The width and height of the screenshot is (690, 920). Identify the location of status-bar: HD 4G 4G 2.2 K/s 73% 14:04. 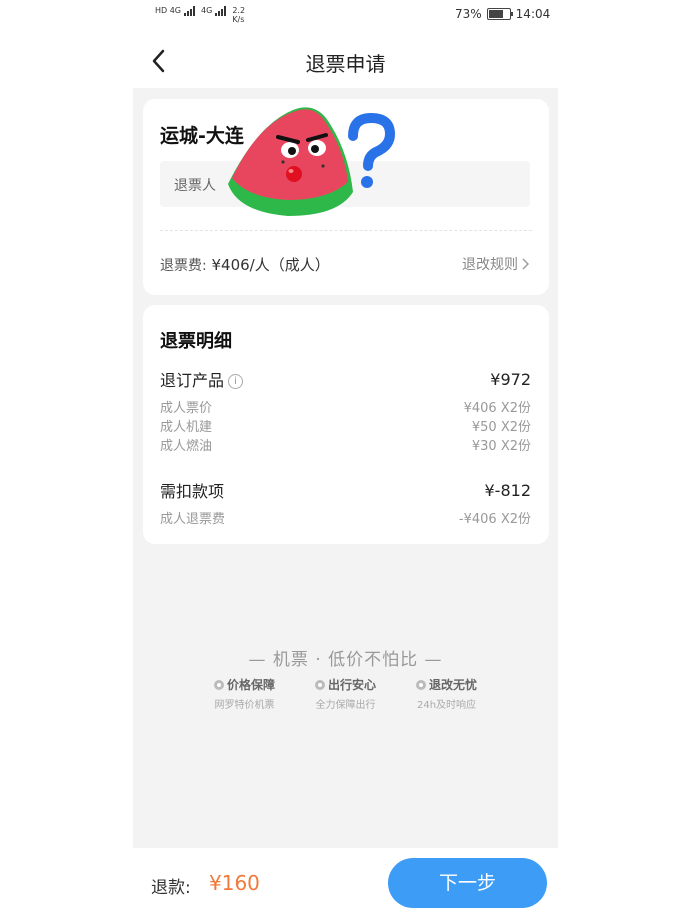
(345, 16).